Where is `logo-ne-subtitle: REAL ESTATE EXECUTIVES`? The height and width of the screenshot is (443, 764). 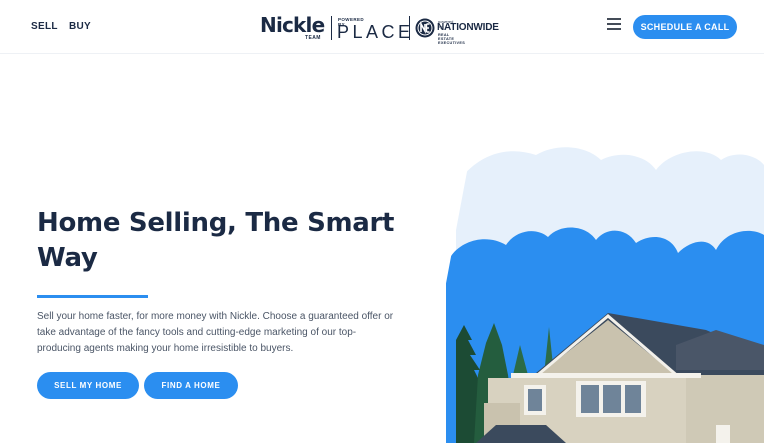
logo-ne-subtitle: REAL ESTATE EXECUTIVES is located at coordinates (452, 39).